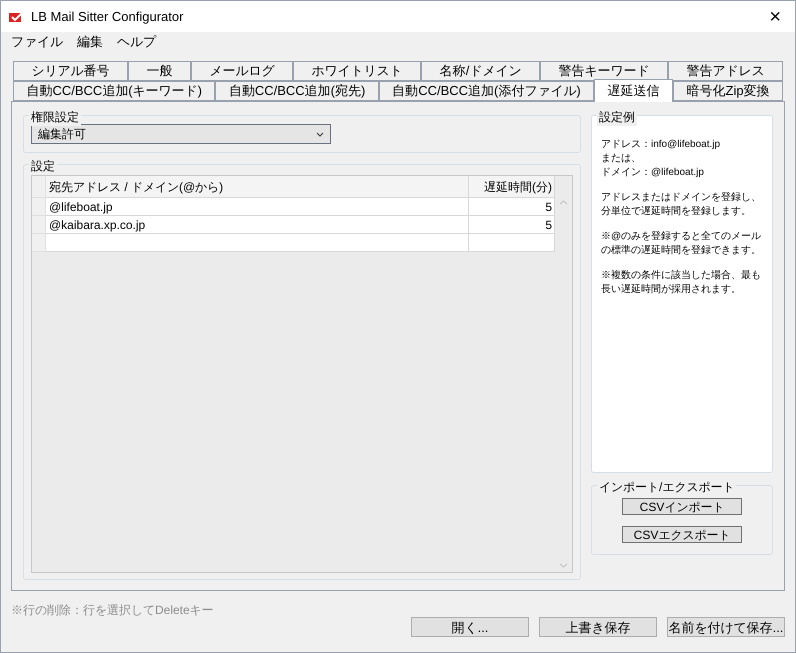 The height and width of the screenshot is (653, 796). What do you see at coordinates (181, 134) in the screenshot?
I see `permission-dropdown: 編集許可` at bounding box center [181, 134].